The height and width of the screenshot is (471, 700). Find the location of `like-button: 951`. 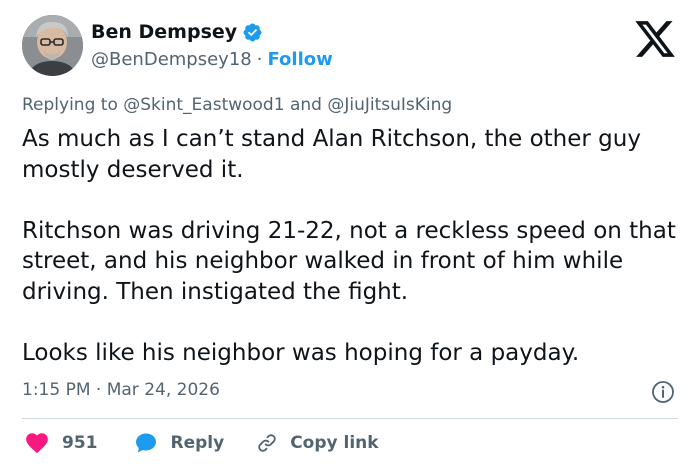

like-button: 951 is located at coordinates (61, 443).